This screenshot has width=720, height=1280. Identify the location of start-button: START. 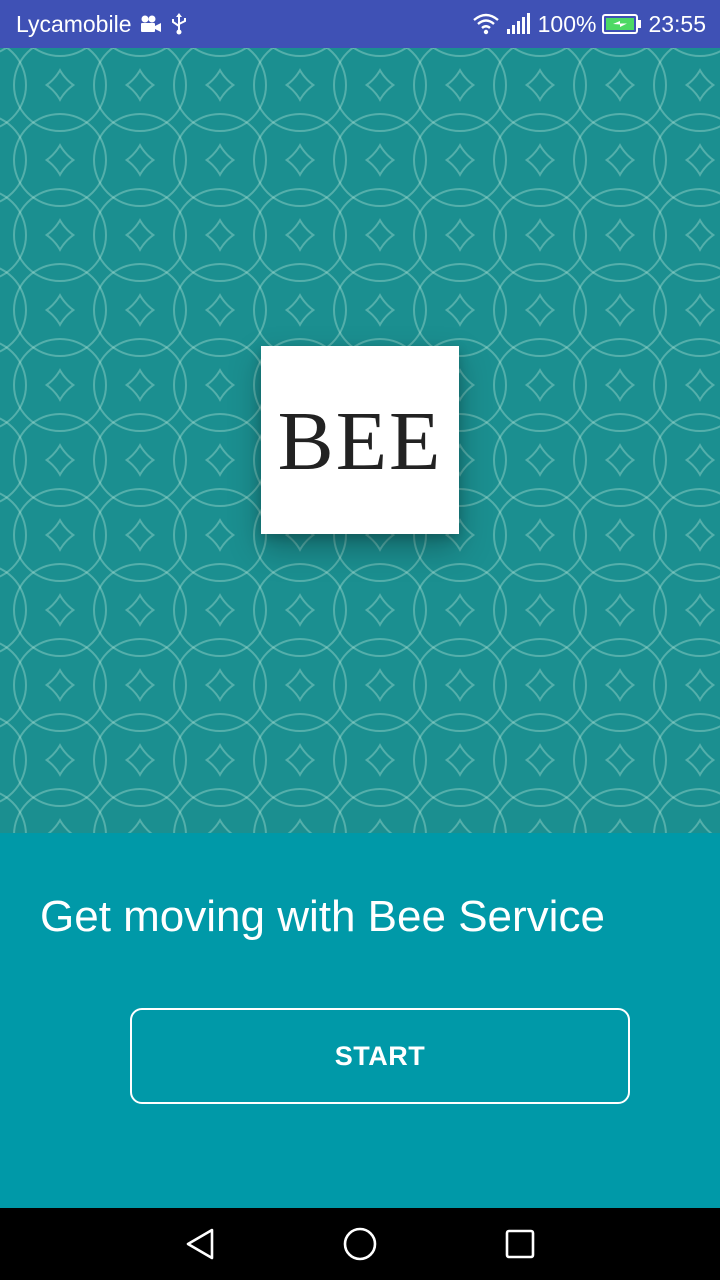
(380, 1056).